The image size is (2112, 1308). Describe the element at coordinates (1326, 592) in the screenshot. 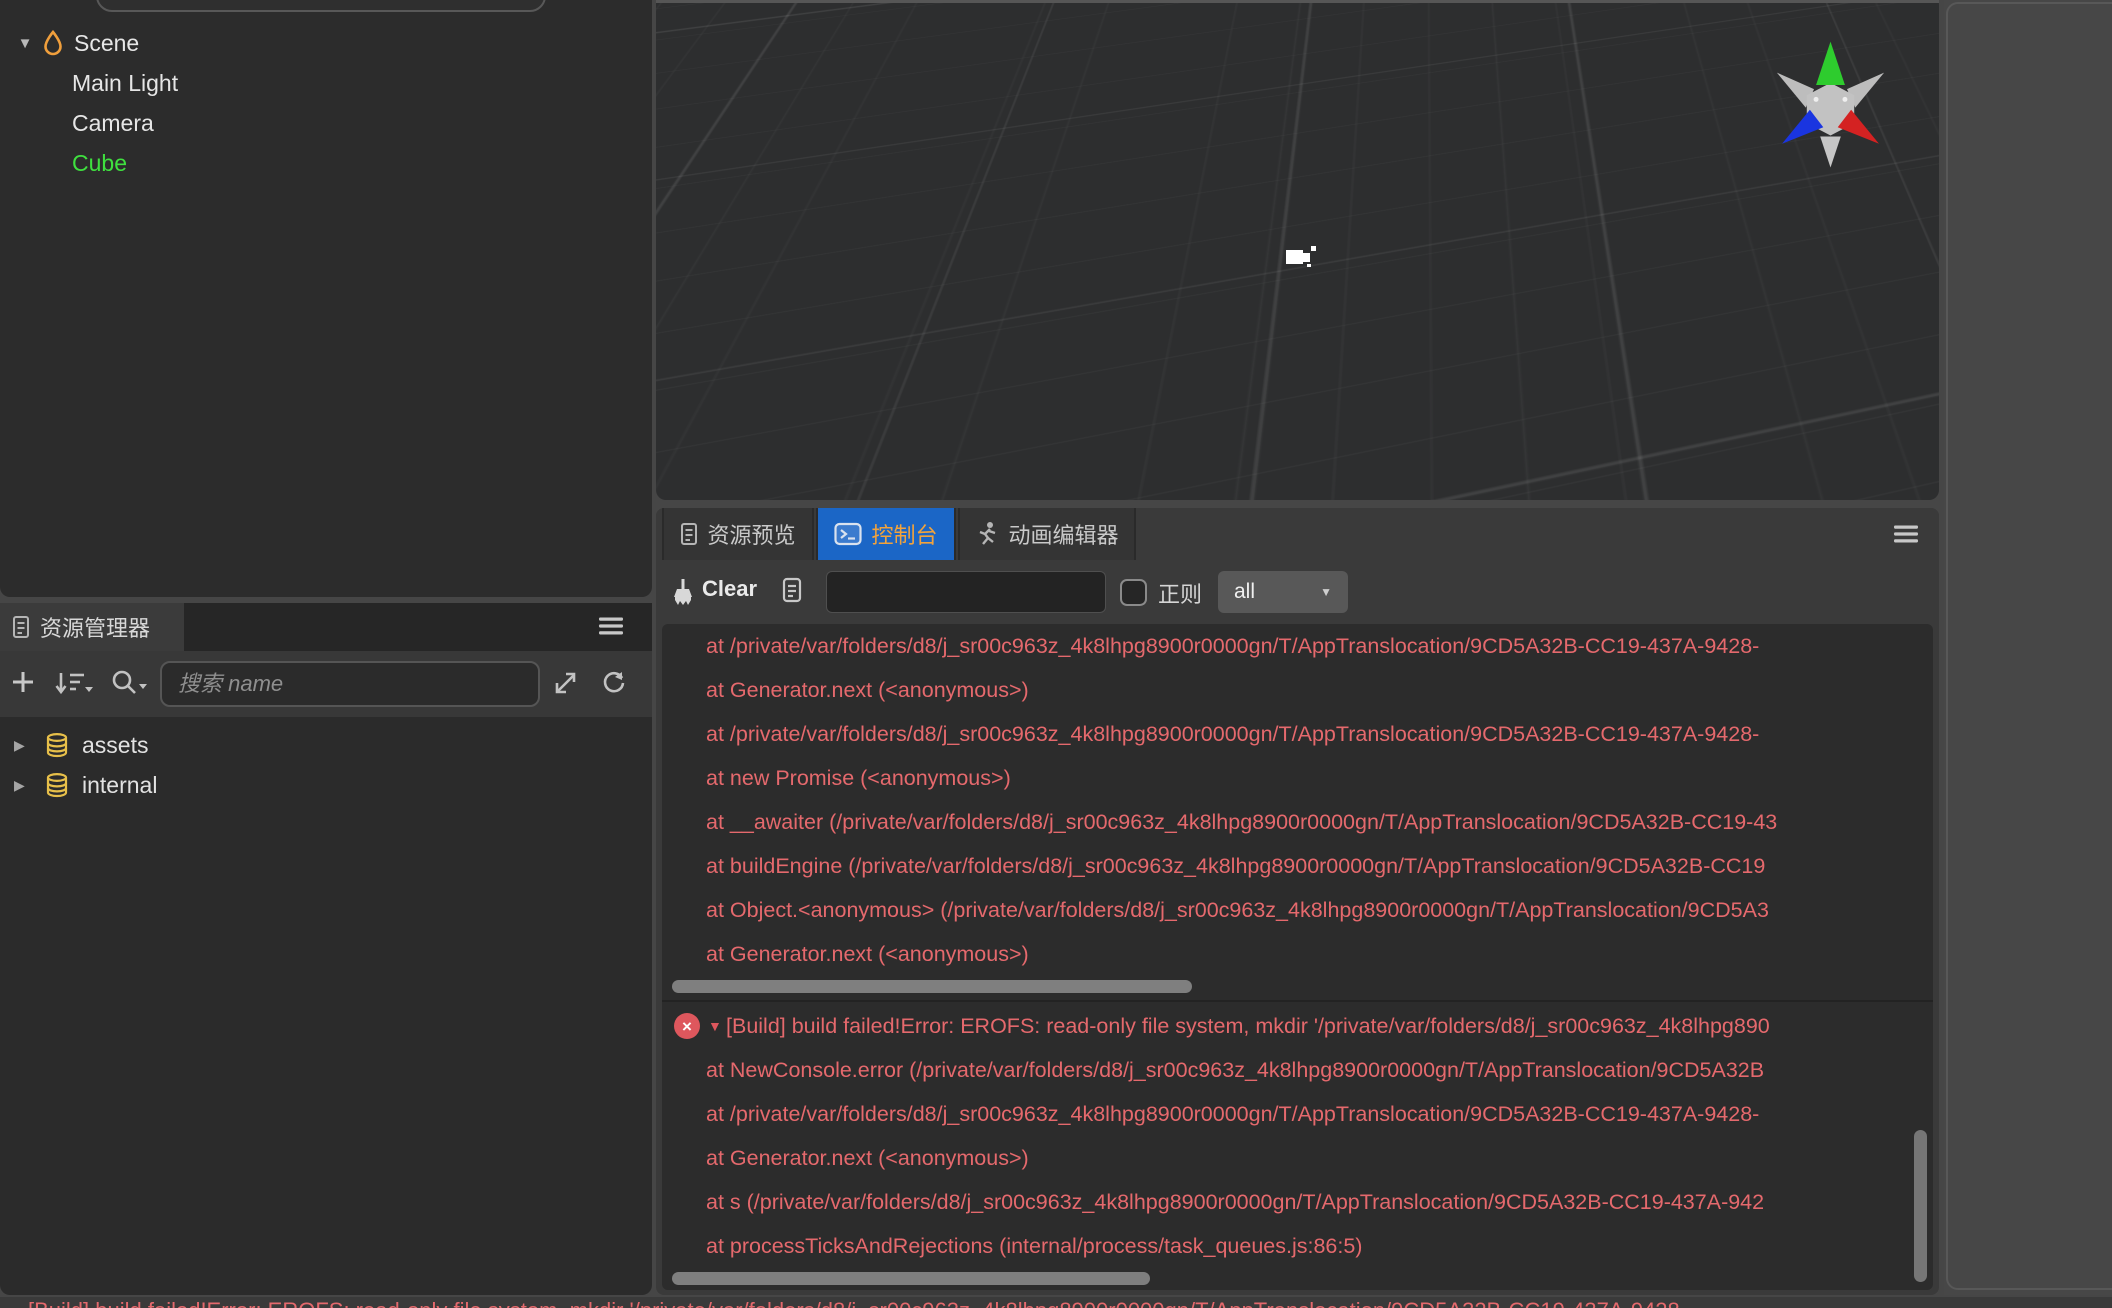

I see `chevron-down-icon: ▼` at that location.